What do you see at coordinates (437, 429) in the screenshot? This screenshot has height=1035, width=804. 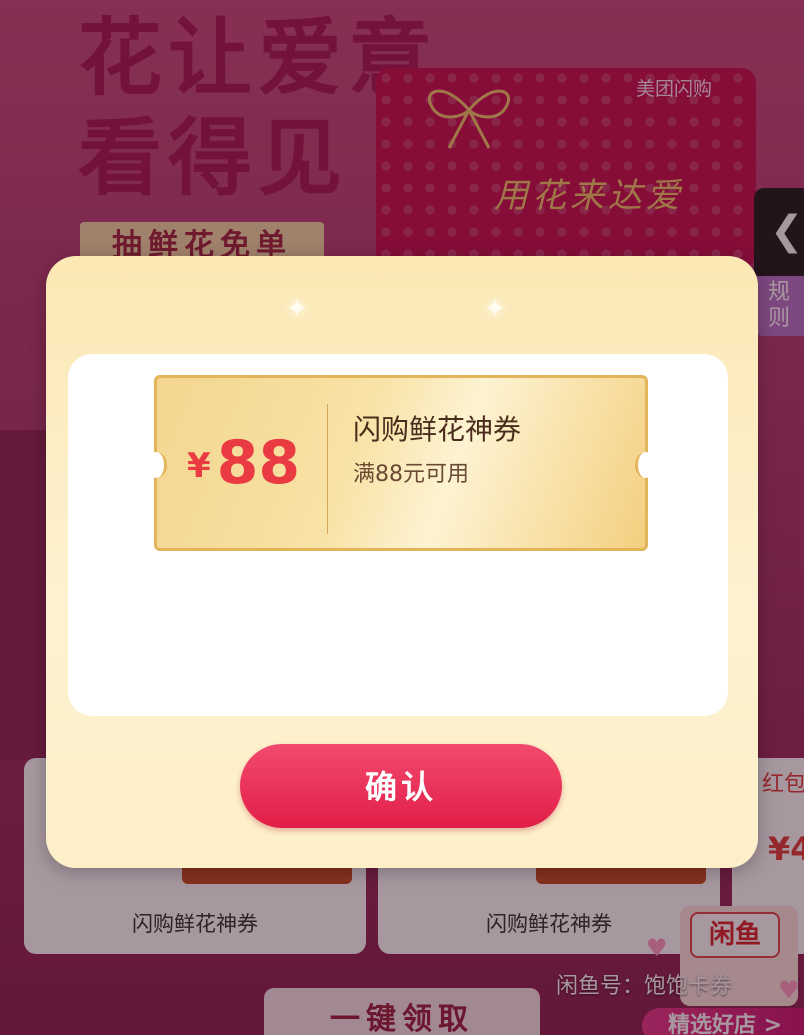 I see `coupon-title: 闪购鲜花神券` at bounding box center [437, 429].